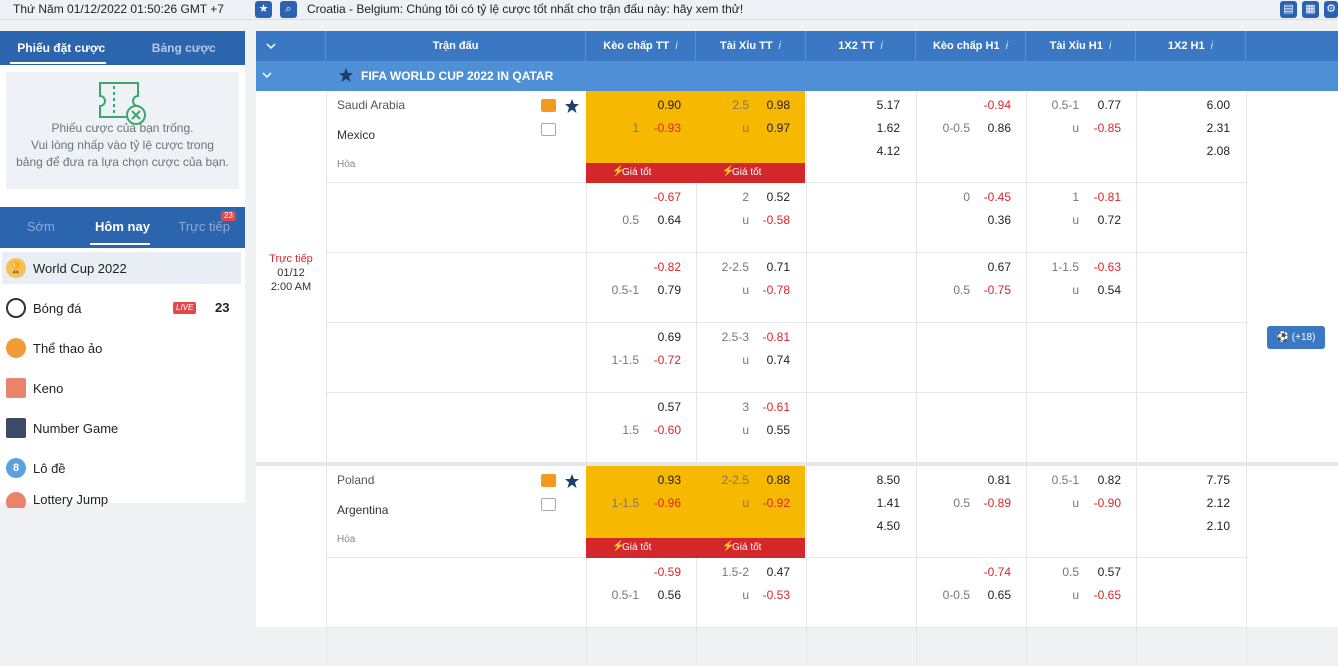 The image size is (1338, 666). I want to click on sidebar-item-football: Bóng đá LIVE 23, so click(122, 308).